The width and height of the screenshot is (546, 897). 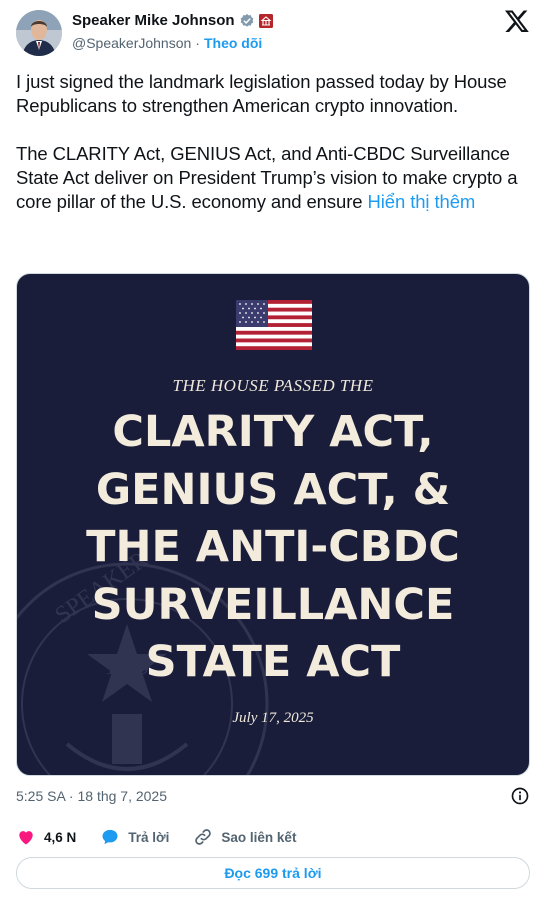 What do you see at coordinates (273, 718) in the screenshot?
I see `media-date: July 17, 2025` at bounding box center [273, 718].